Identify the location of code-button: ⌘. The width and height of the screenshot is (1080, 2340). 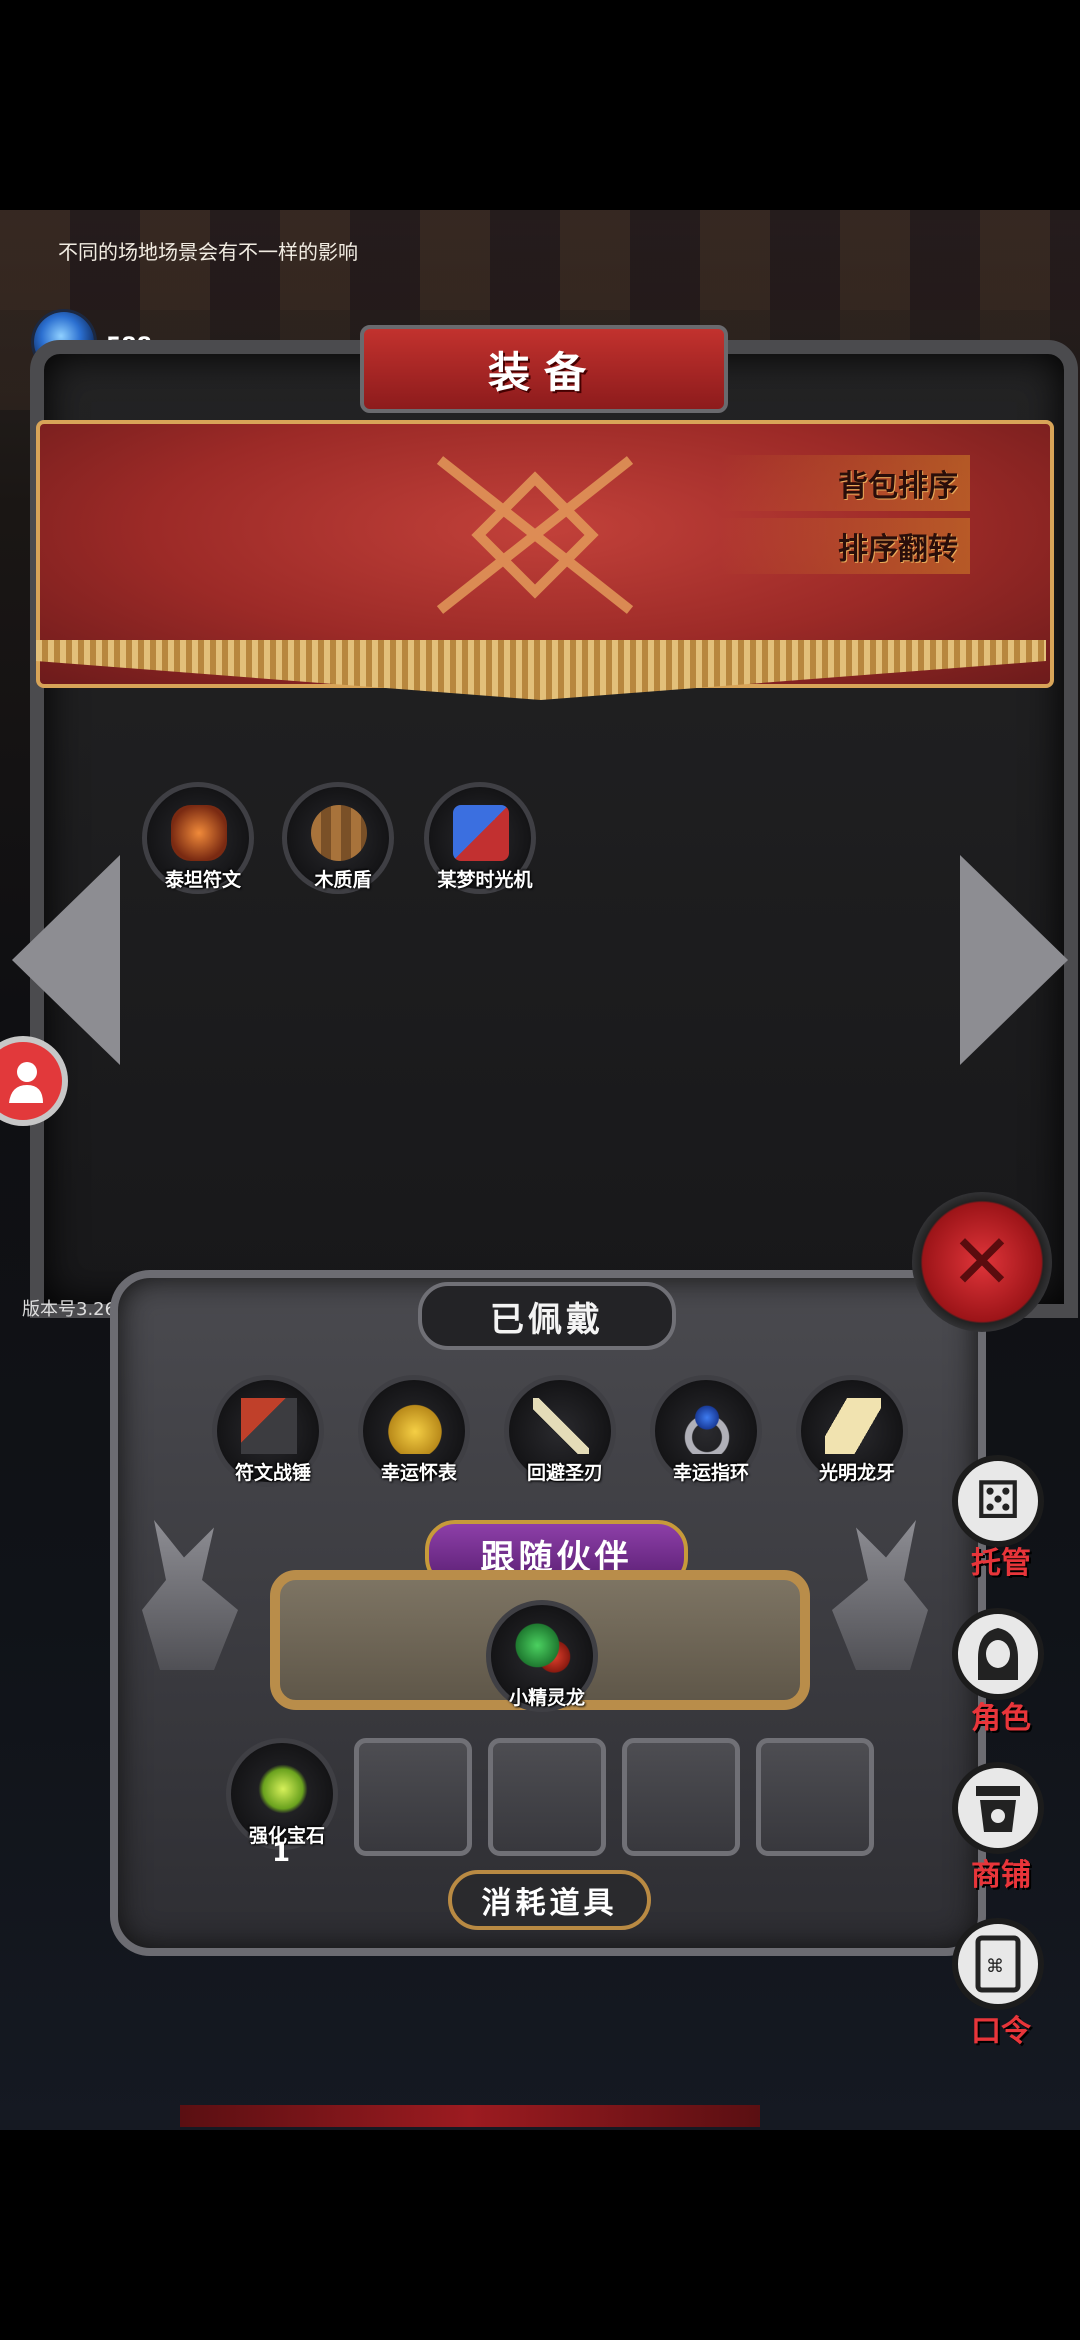
(998, 1964).